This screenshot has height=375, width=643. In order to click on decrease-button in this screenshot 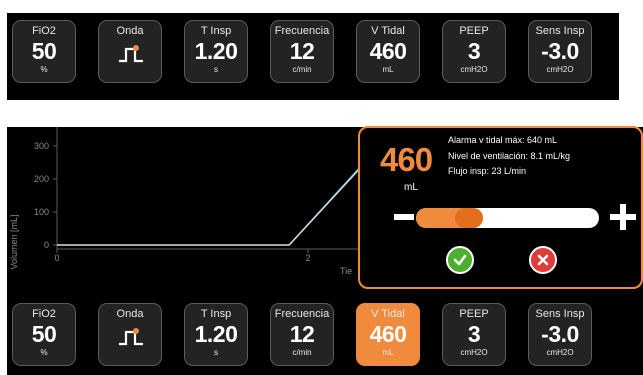, I will do `click(404, 217)`.